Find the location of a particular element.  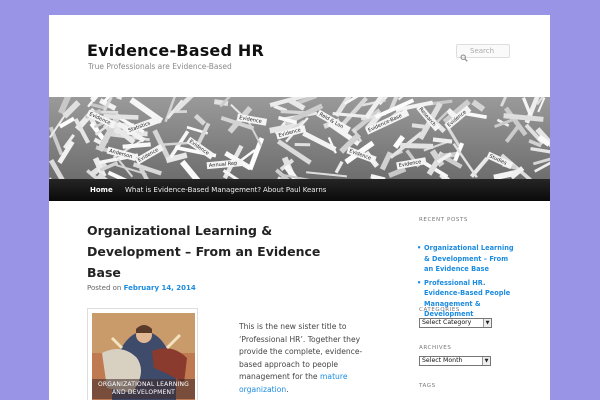

search-input is located at coordinates (489, 51).